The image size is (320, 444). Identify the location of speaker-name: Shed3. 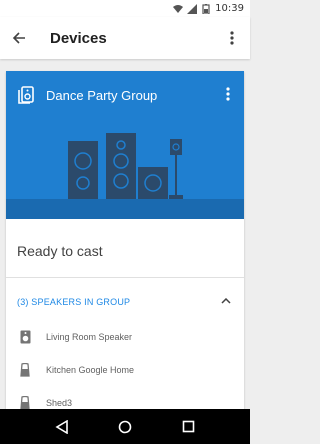
(59, 403).